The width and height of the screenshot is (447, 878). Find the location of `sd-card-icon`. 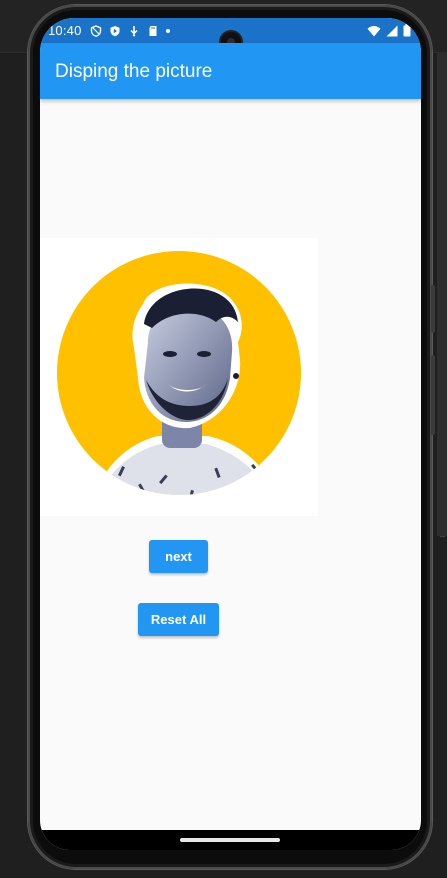

sd-card-icon is located at coordinates (153, 30).